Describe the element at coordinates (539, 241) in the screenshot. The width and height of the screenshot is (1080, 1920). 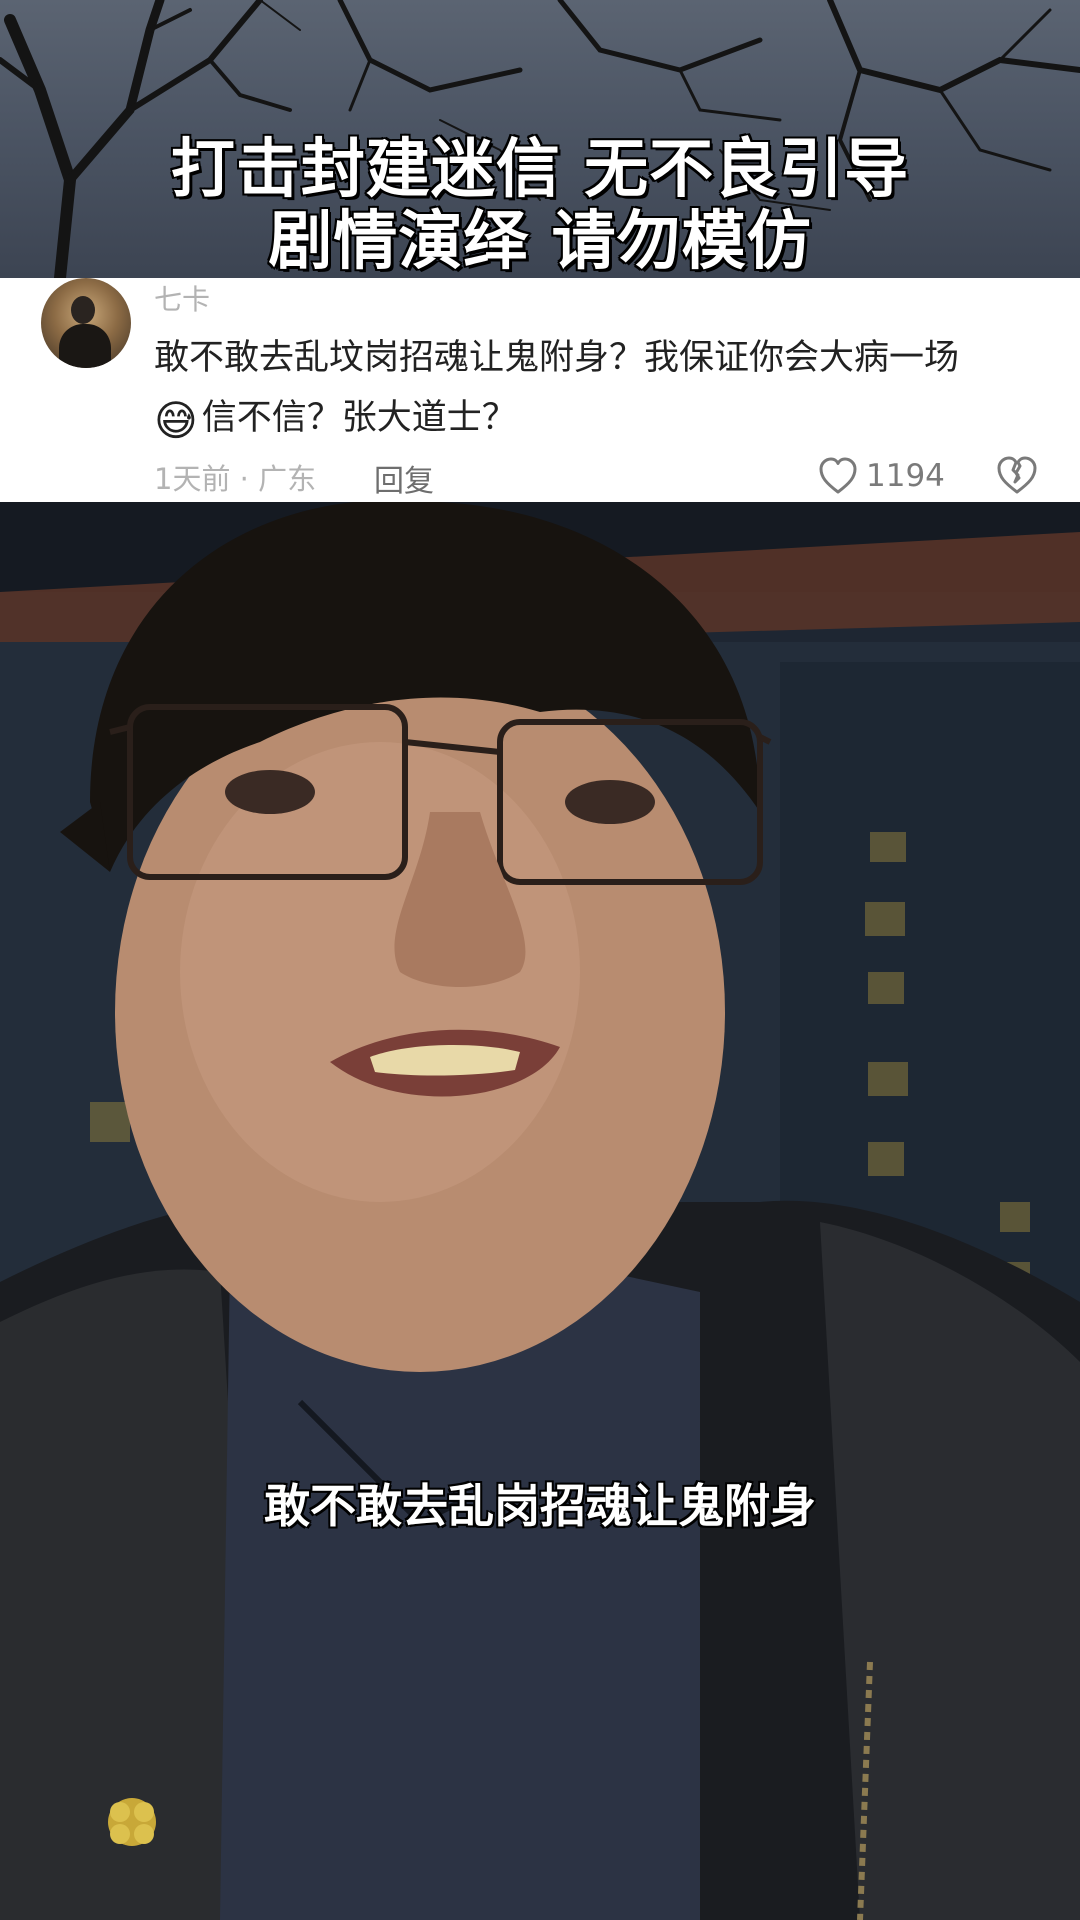
I see `disclaimer-banner-line-2: 剧情演绎 请勿模仿` at that location.